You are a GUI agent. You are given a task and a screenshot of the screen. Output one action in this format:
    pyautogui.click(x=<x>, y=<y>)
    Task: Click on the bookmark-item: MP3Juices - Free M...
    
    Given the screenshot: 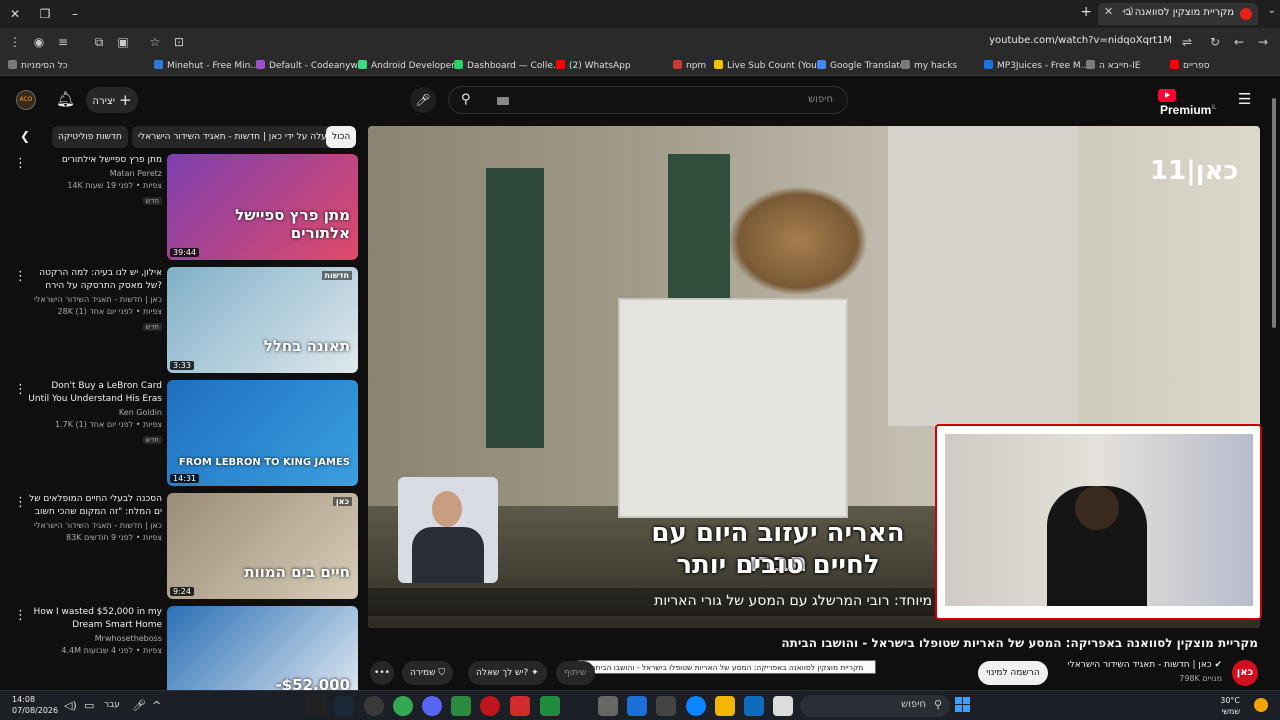 What is the action you would take?
    pyautogui.click(x=1036, y=65)
    